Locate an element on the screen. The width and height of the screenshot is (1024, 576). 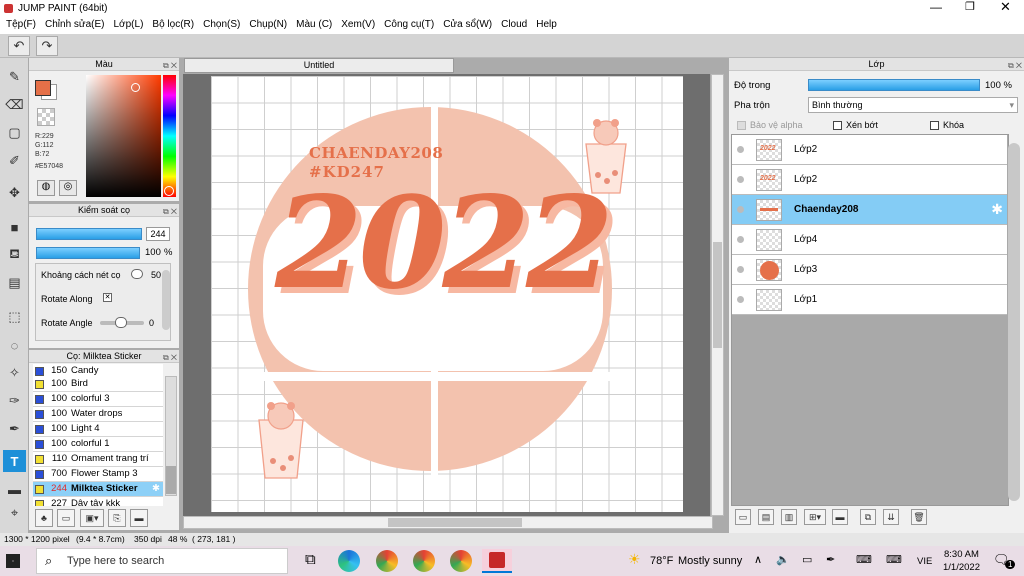
undo-button: ↶ is located at coordinates (19, 46).